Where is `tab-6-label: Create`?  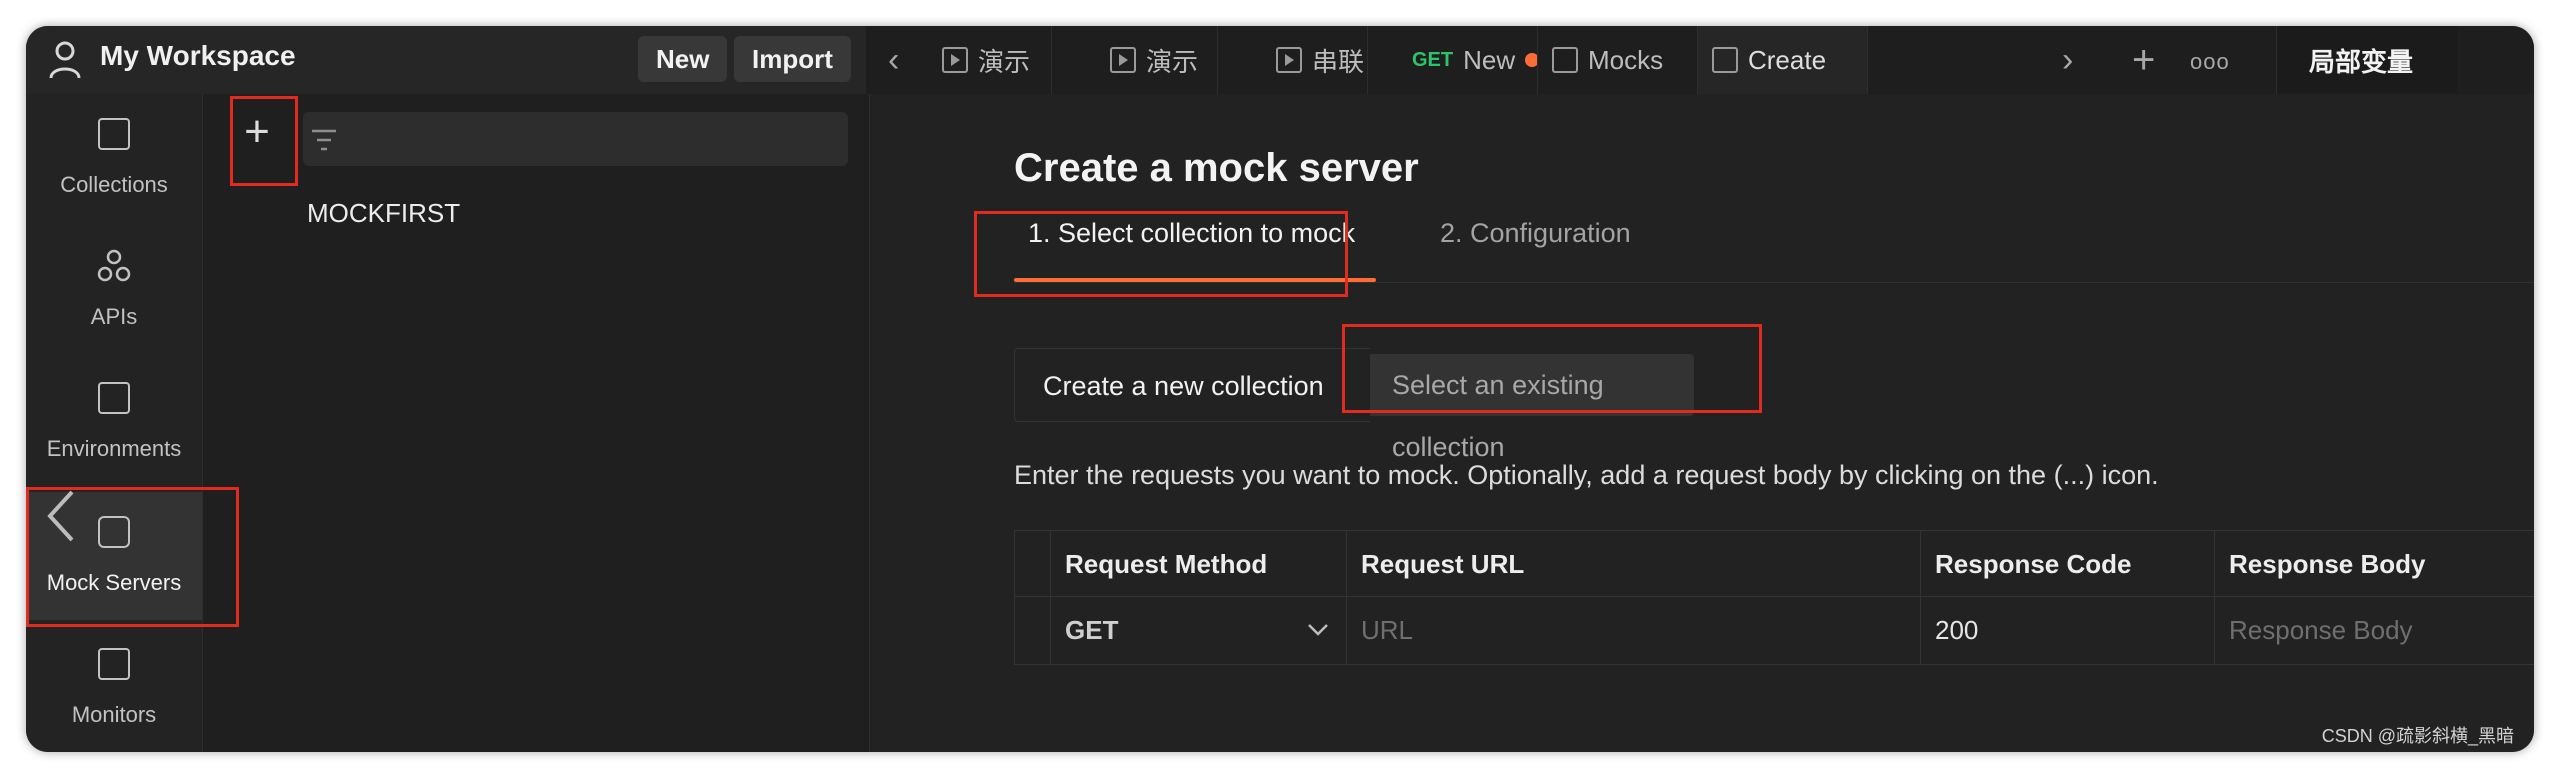
tab-6-label: Create is located at coordinates (1787, 59).